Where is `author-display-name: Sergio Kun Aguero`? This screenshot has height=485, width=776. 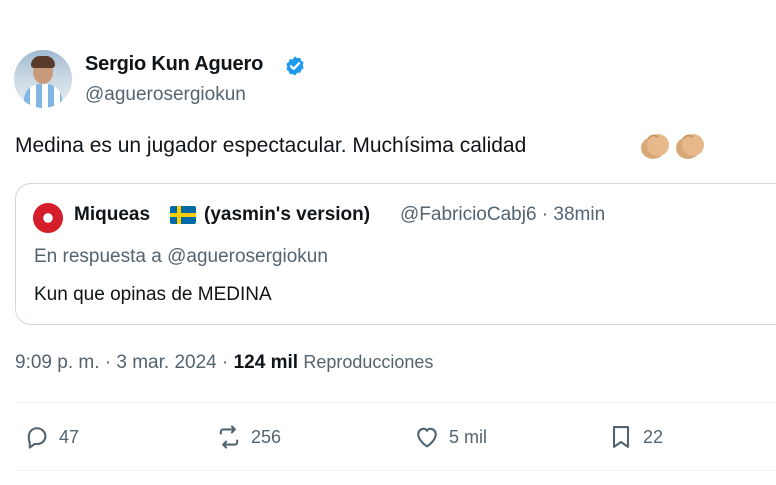
author-display-name: Sergio Kun Aguero is located at coordinates (174, 64).